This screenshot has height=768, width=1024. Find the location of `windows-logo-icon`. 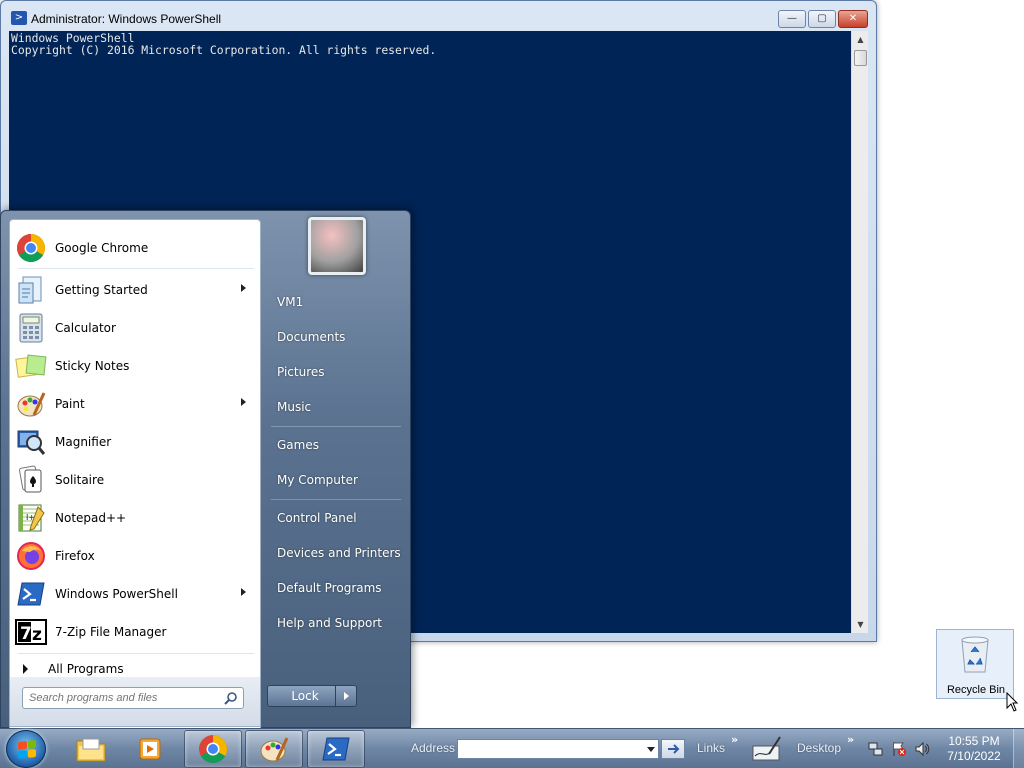

windows-logo-icon is located at coordinates (27, 749).